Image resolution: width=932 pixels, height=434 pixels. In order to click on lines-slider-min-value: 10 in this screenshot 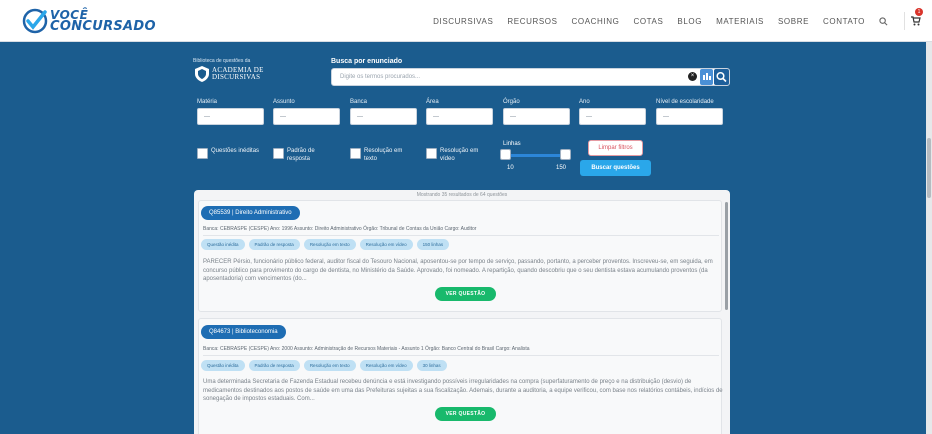, I will do `click(510, 168)`.